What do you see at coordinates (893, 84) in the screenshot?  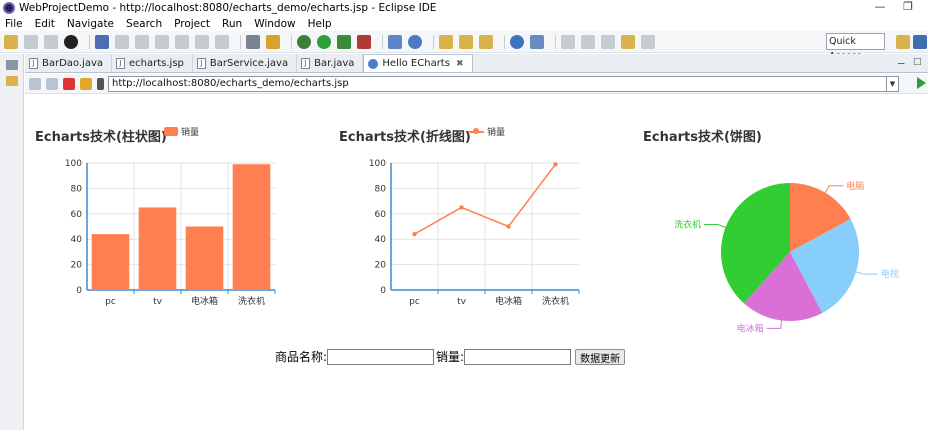 I see `url-dropdown-icon: ▼` at bounding box center [893, 84].